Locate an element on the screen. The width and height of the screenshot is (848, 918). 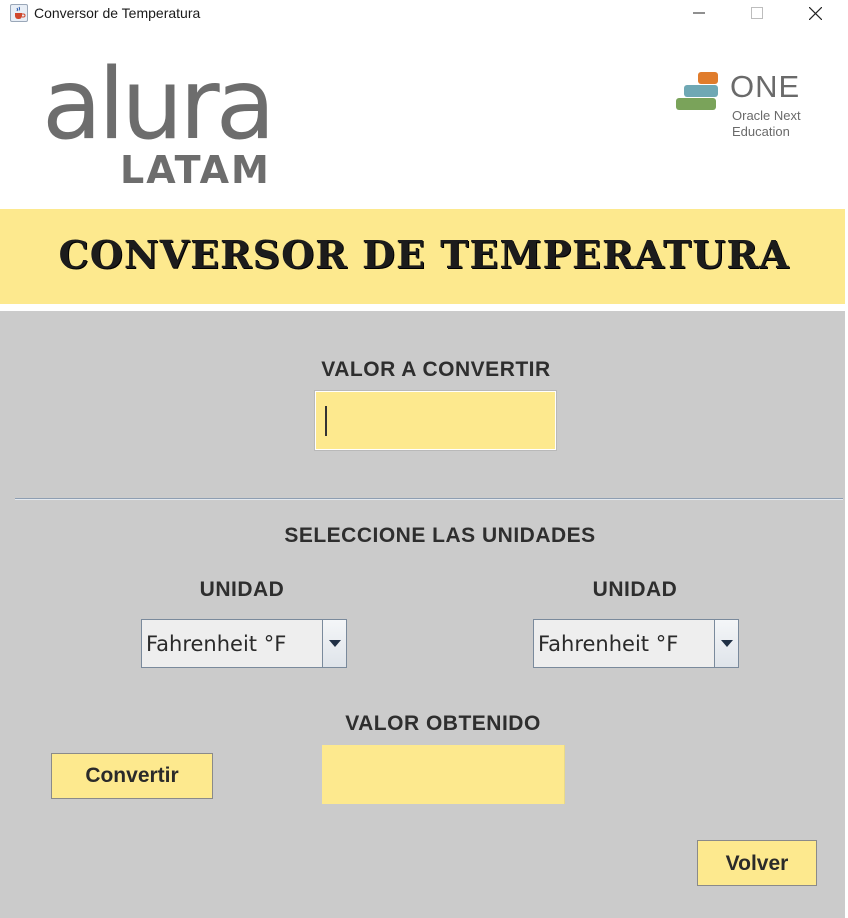
maximize-icon is located at coordinates (757, 13).